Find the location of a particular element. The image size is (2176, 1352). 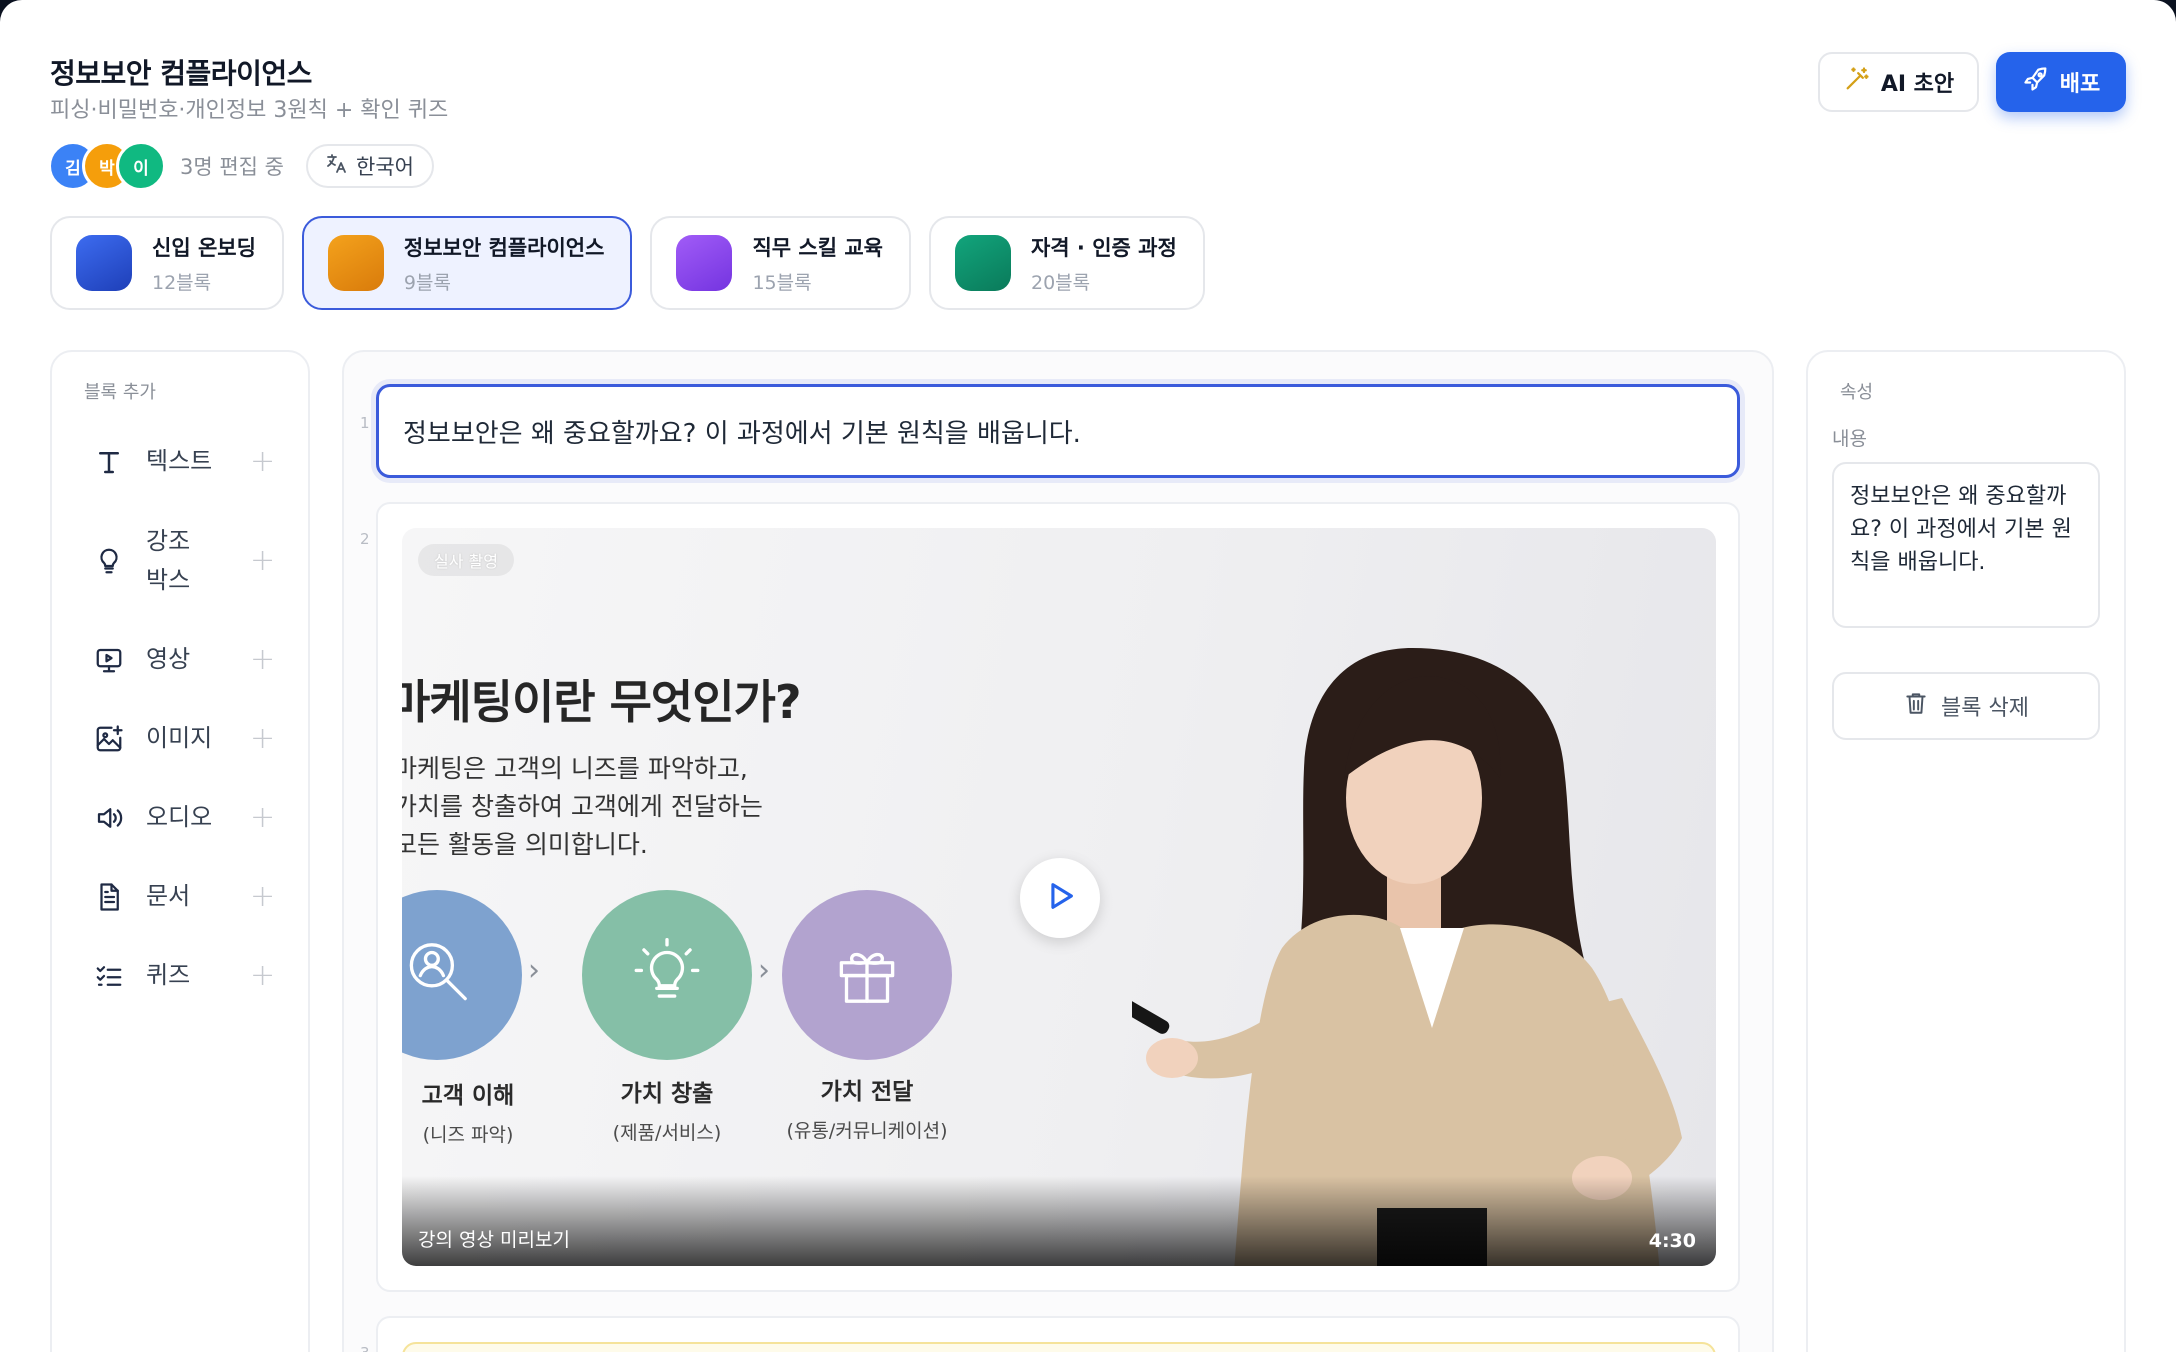

delete-block-button: 블록 삭제 is located at coordinates (1966, 706).